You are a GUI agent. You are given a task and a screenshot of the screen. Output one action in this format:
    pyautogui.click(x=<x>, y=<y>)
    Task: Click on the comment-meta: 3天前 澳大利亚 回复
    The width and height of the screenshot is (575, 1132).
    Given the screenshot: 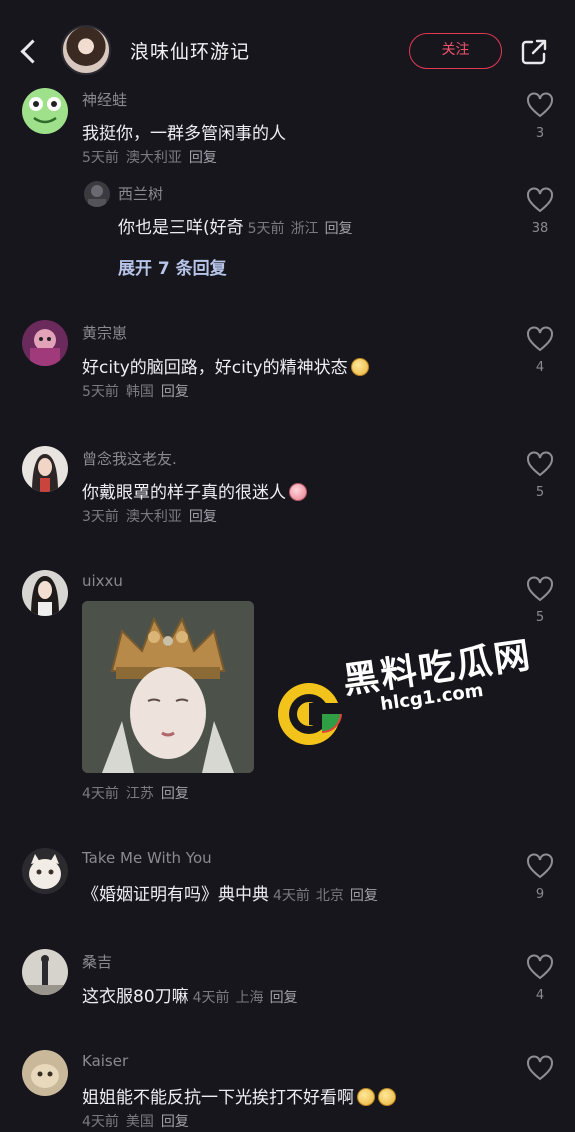 What is the action you would take?
    pyautogui.click(x=153, y=516)
    